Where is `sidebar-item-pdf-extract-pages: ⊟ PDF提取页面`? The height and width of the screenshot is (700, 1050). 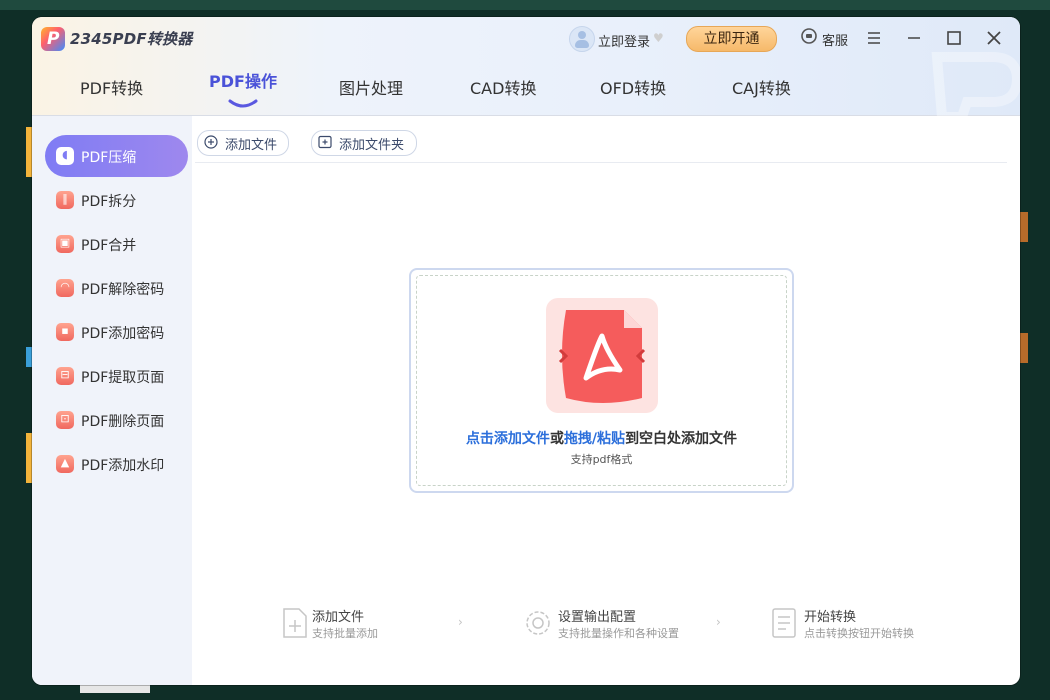
sidebar-item-pdf-extract-pages: ⊟ PDF提取页面 is located at coordinates (116, 376).